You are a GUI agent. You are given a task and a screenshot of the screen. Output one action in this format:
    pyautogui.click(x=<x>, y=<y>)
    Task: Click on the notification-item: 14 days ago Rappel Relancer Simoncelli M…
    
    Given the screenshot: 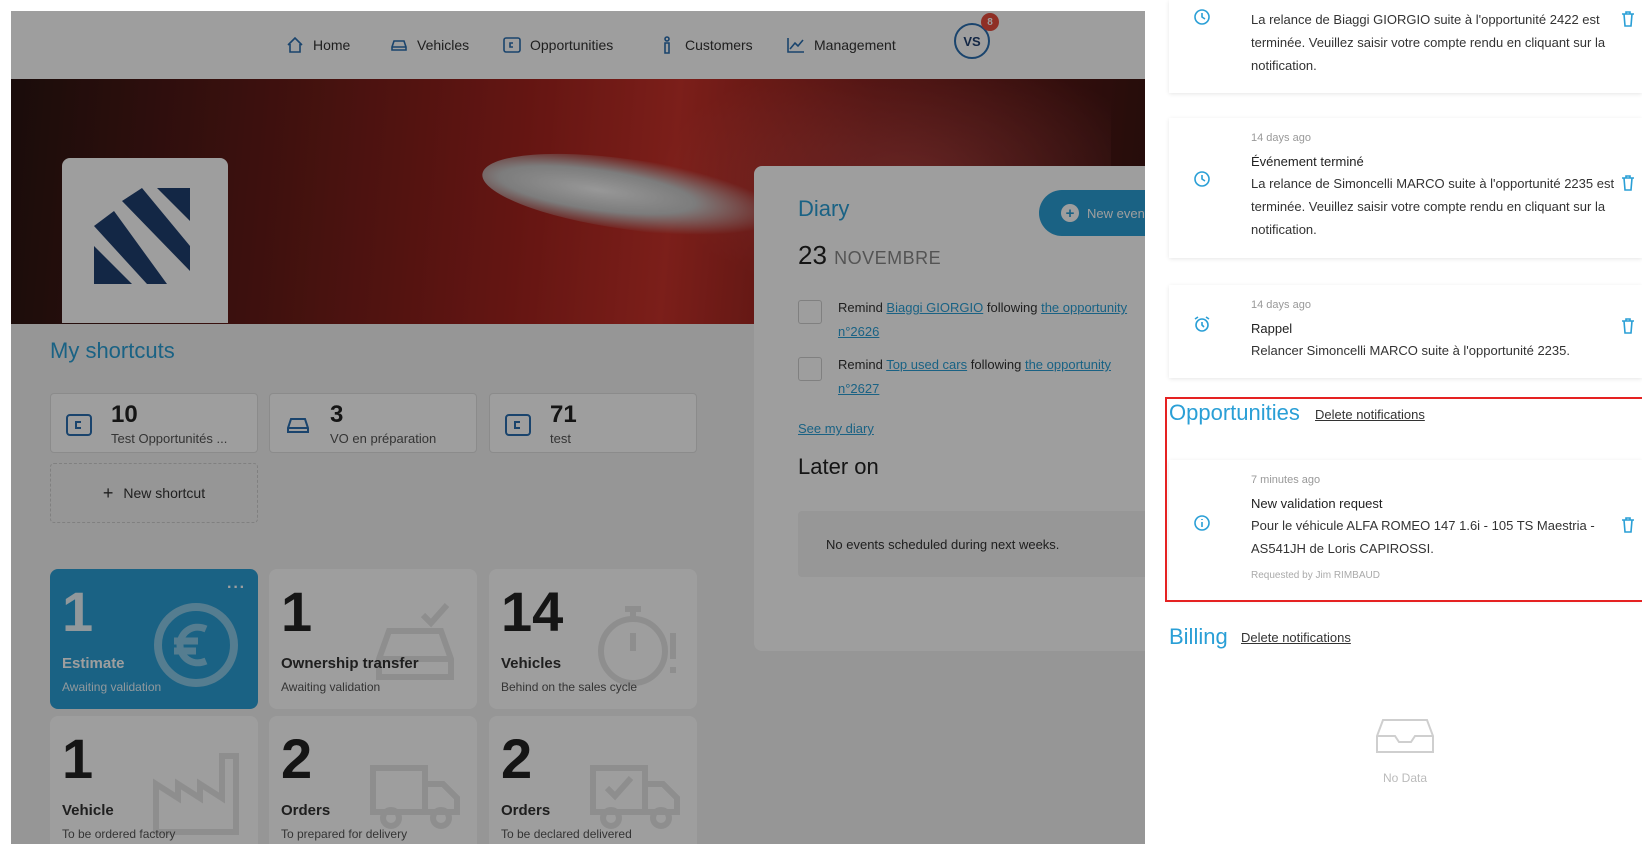 What is the action you would take?
    pyautogui.click(x=1405, y=331)
    